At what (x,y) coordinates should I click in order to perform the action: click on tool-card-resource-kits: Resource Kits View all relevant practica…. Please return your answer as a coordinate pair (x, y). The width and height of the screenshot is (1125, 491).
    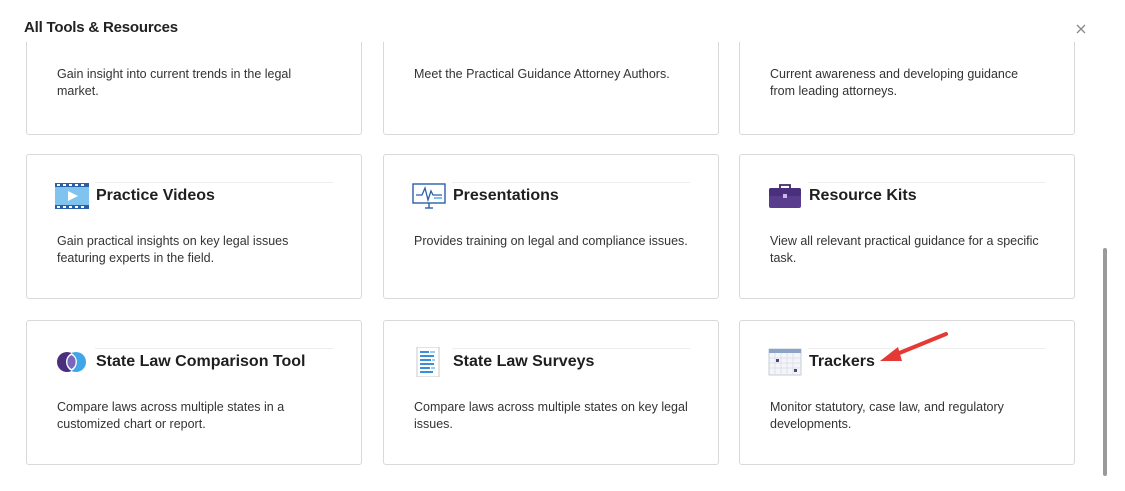
    Looking at the image, I should click on (907, 226).